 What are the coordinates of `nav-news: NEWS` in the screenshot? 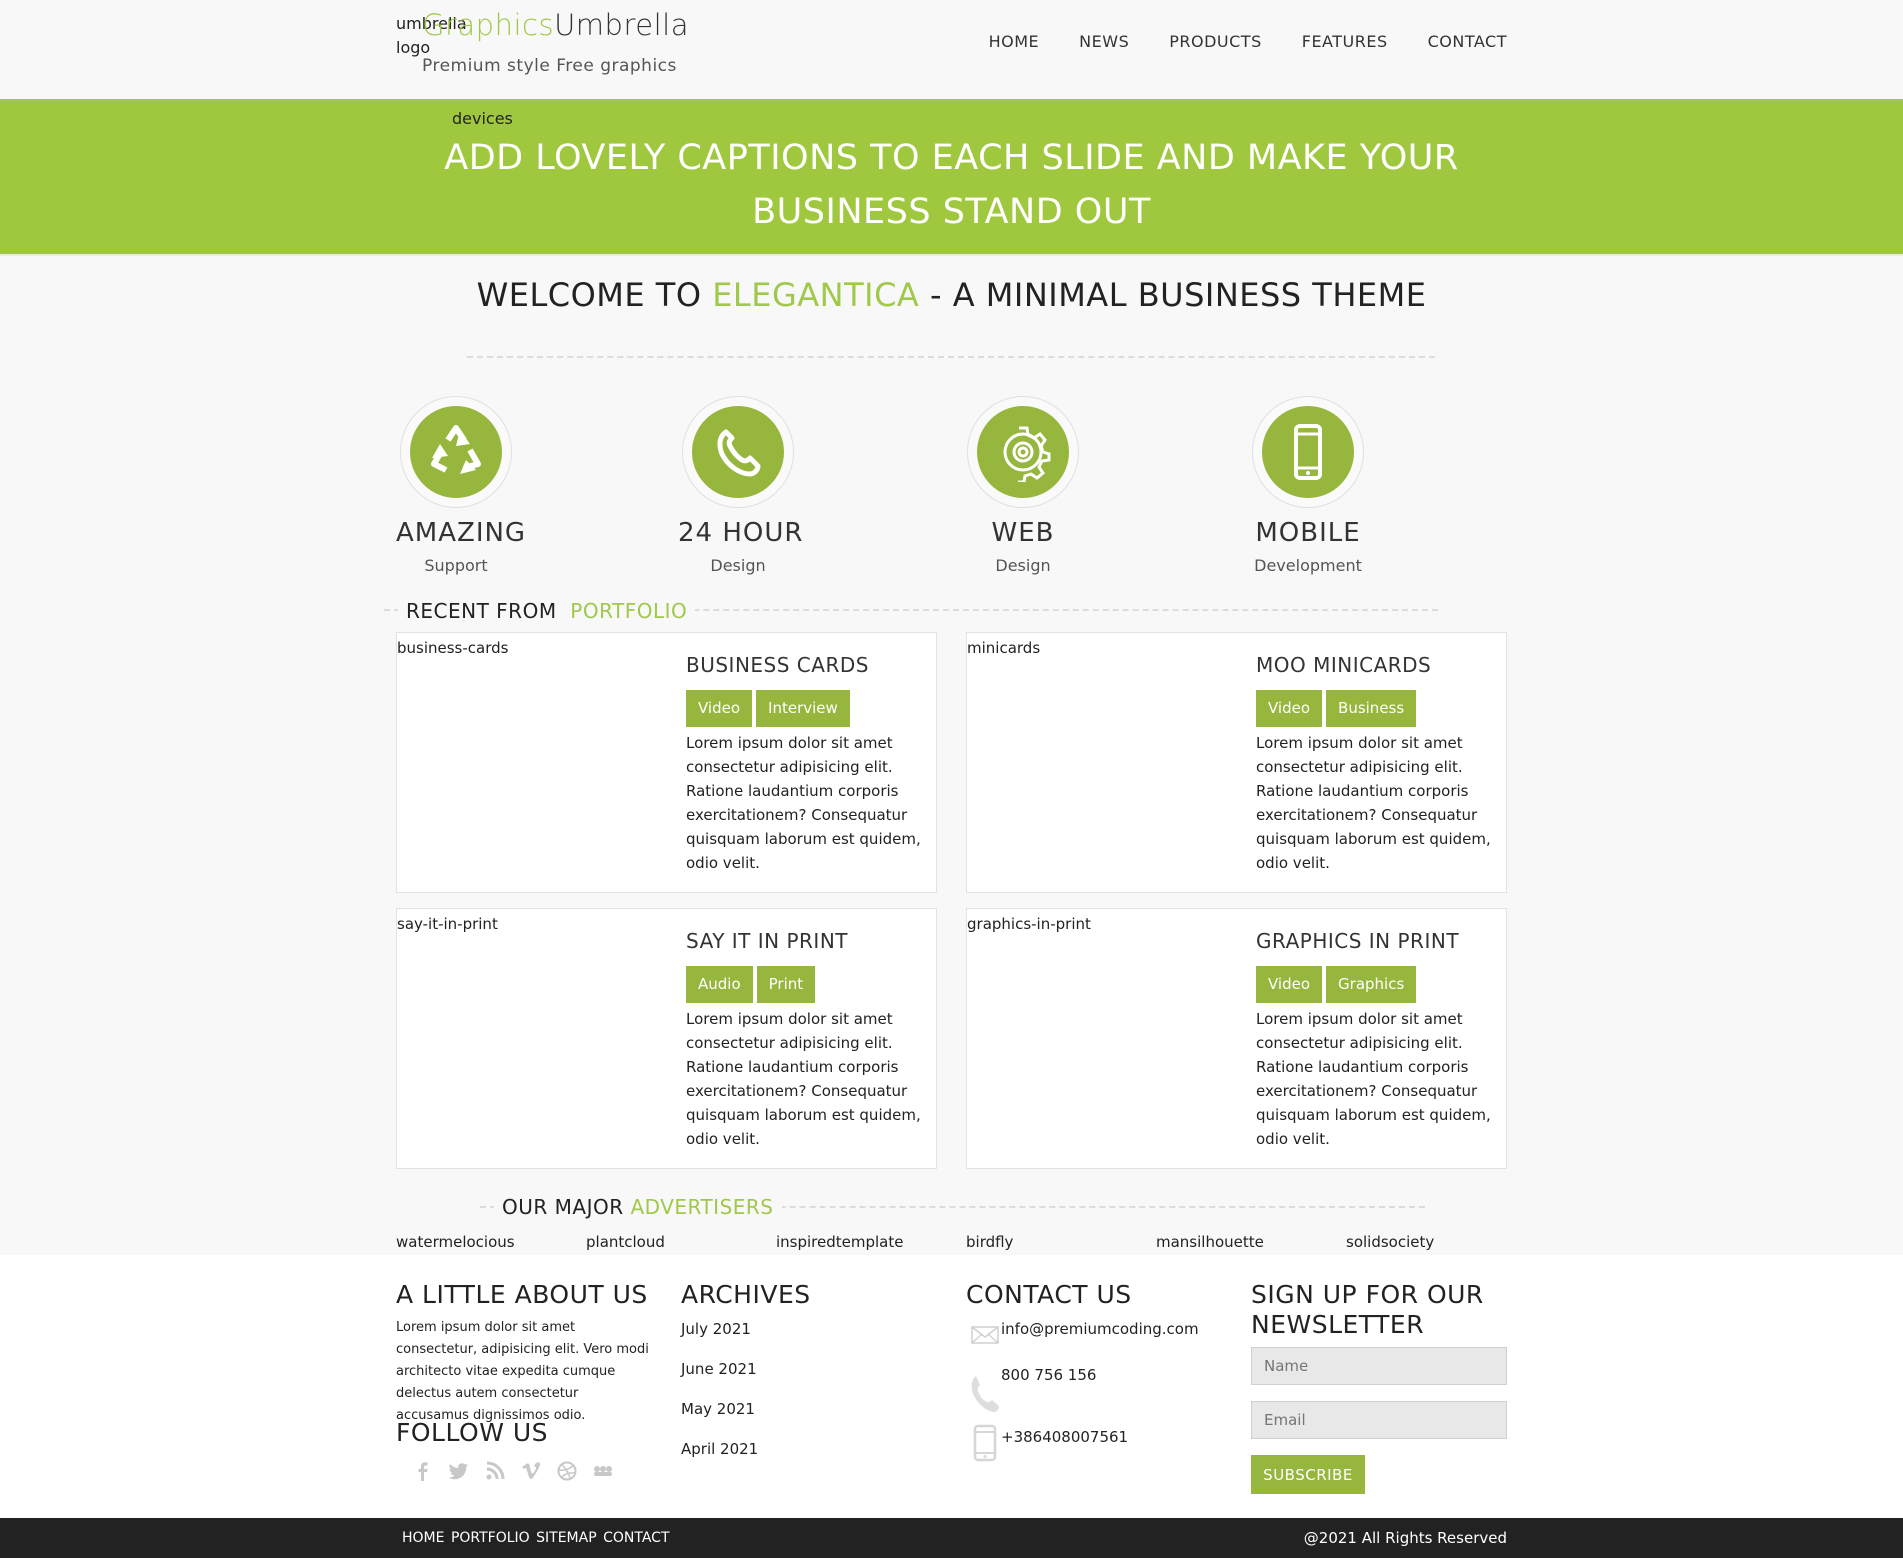 It's located at (1104, 41).